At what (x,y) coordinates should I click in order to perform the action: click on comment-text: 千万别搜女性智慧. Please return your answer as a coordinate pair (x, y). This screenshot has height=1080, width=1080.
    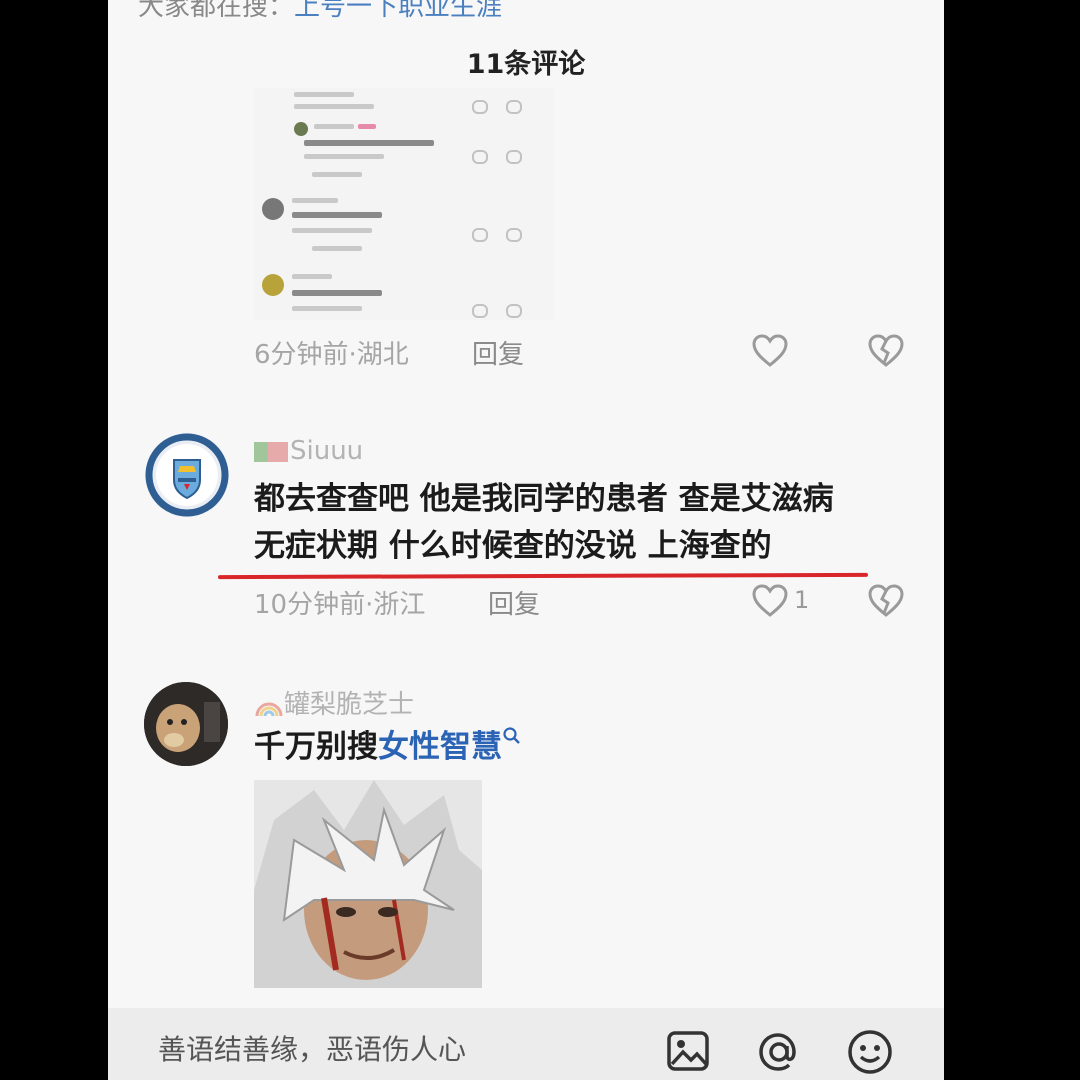
    Looking at the image, I should click on (388, 747).